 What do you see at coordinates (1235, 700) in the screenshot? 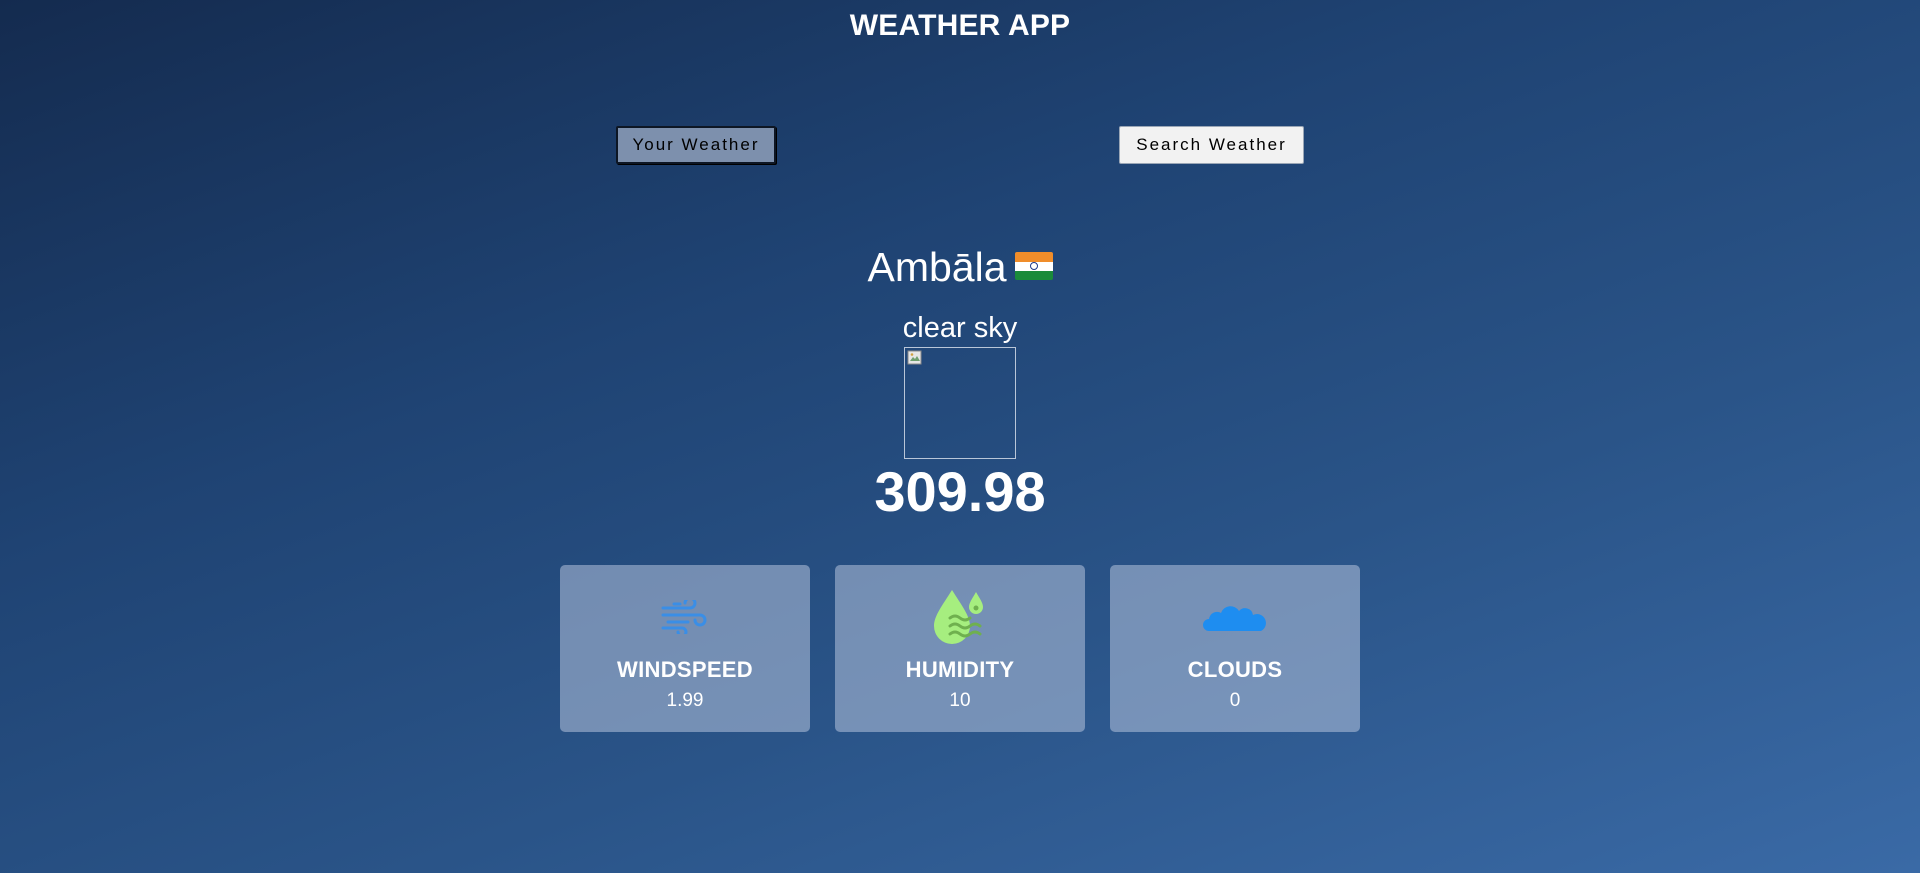
I see `clouds-value: 0` at bounding box center [1235, 700].